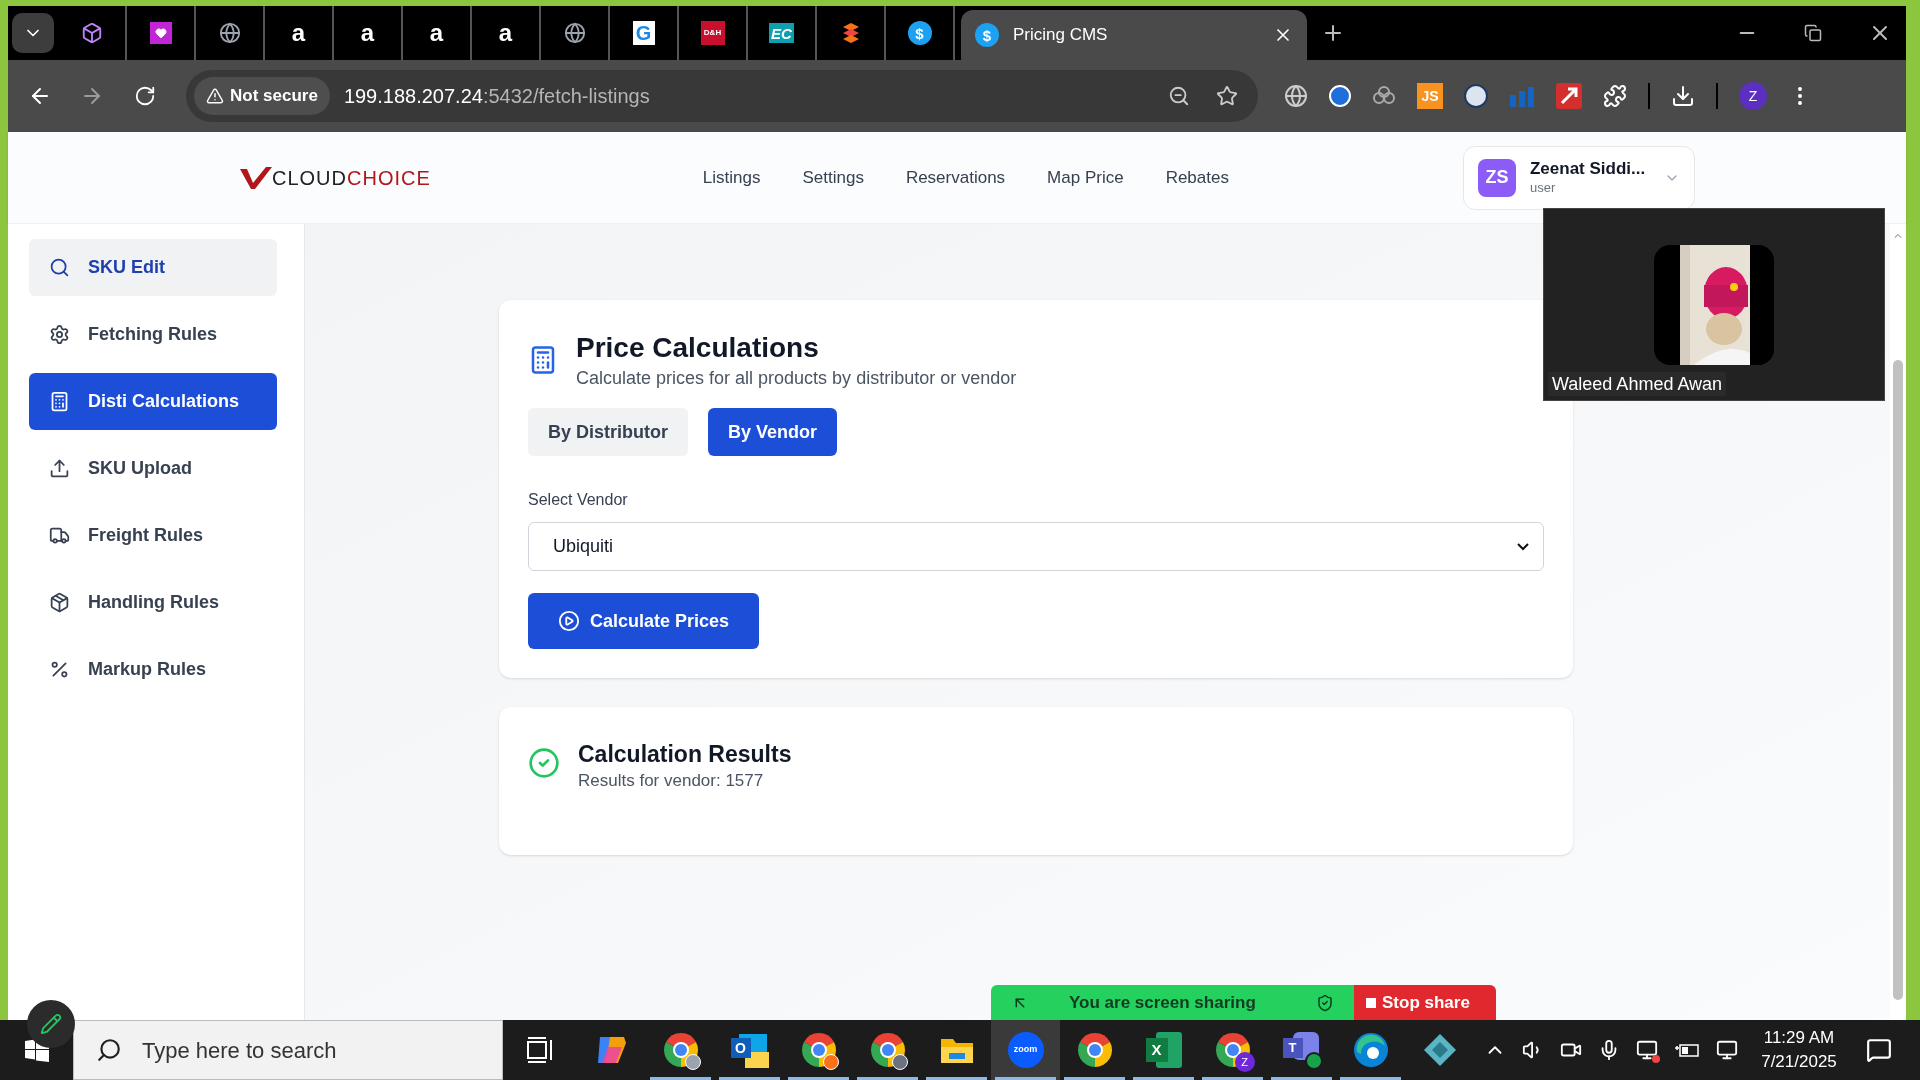  What do you see at coordinates (1197, 177) in the screenshot?
I see `nav-link: Rebates` at bounding box center [1197, 177].